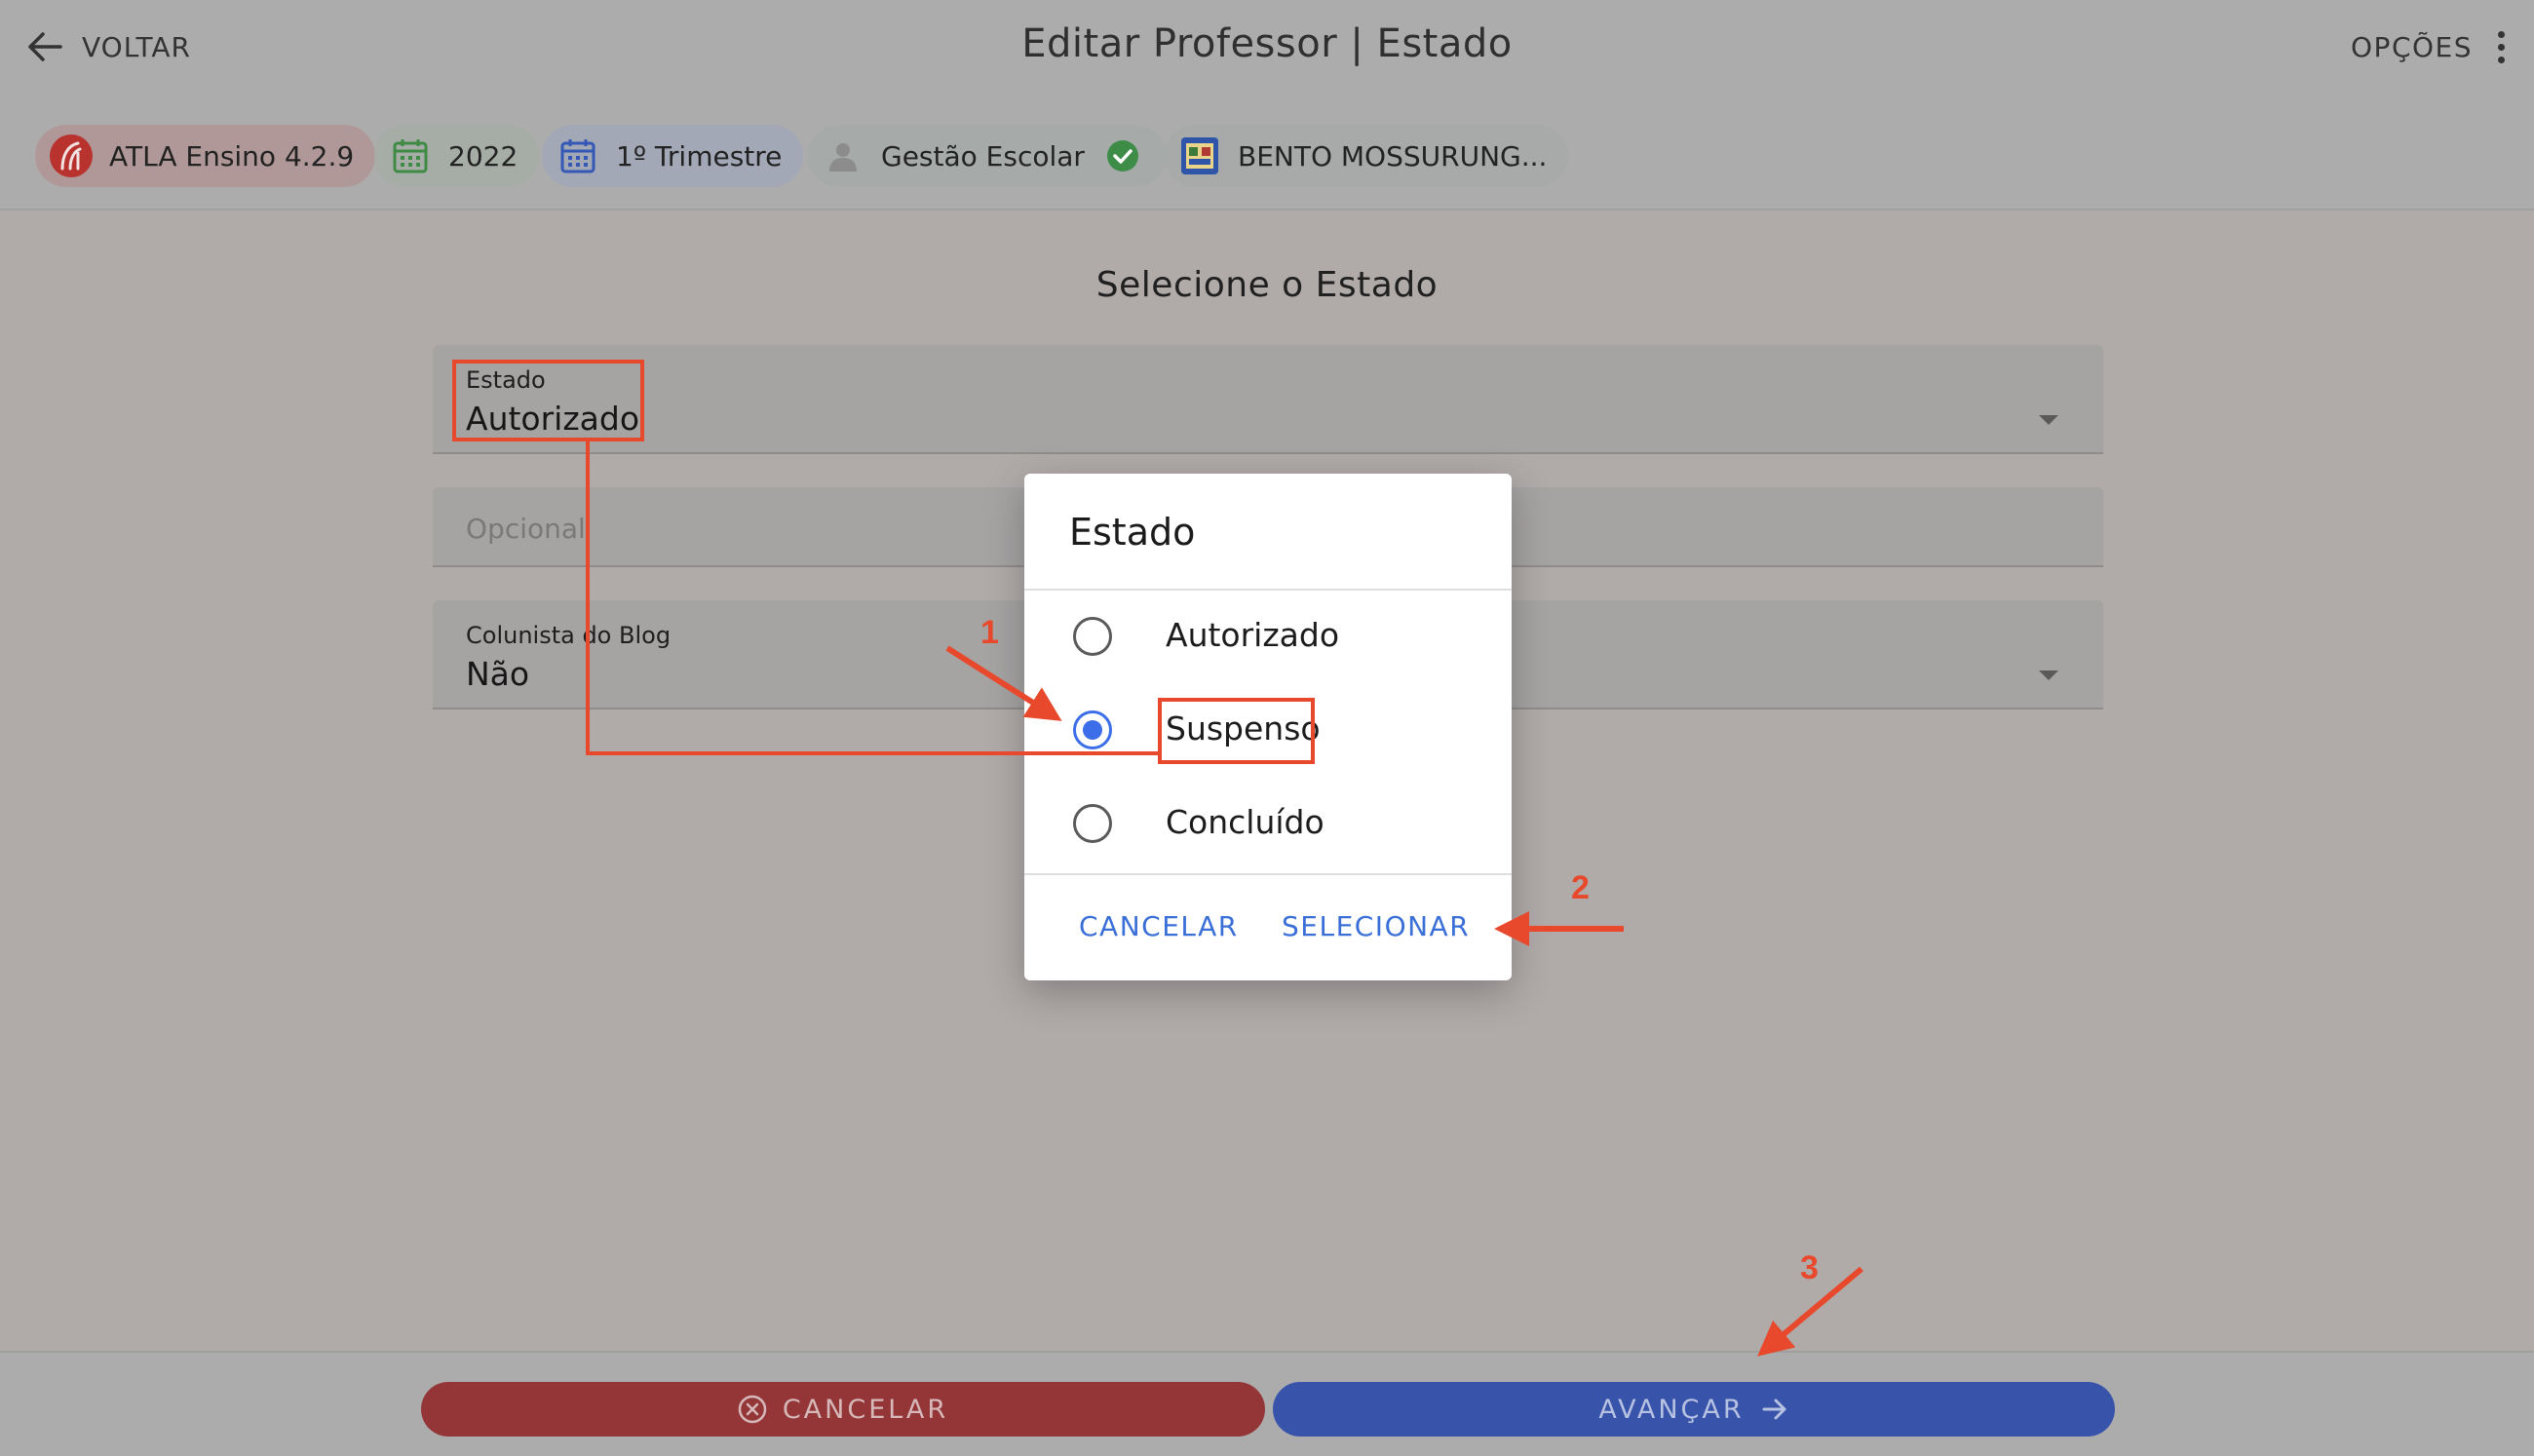 The height and width of the screenshot is (1456, 2534). I want to click on footer-cancel-button: CANCELAR, so click(843, 1409).